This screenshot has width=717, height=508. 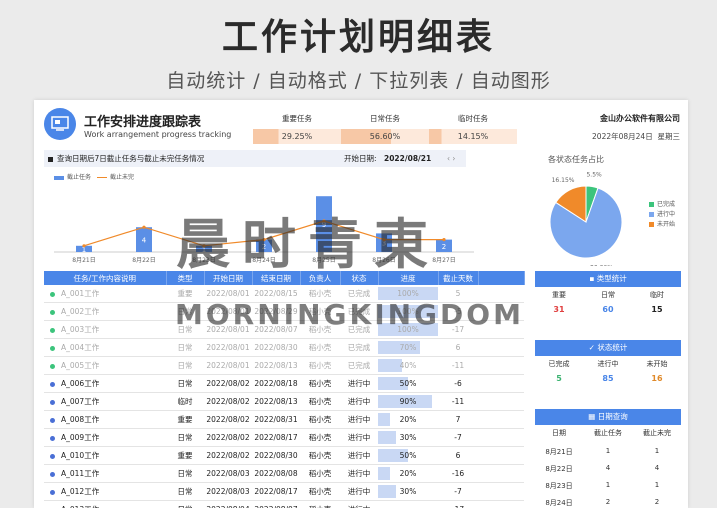 What do you see at coordinates (297, 118) in the screenshot?
I see `kpi-important-label: 重要任务` at bounding box center [297, 118].